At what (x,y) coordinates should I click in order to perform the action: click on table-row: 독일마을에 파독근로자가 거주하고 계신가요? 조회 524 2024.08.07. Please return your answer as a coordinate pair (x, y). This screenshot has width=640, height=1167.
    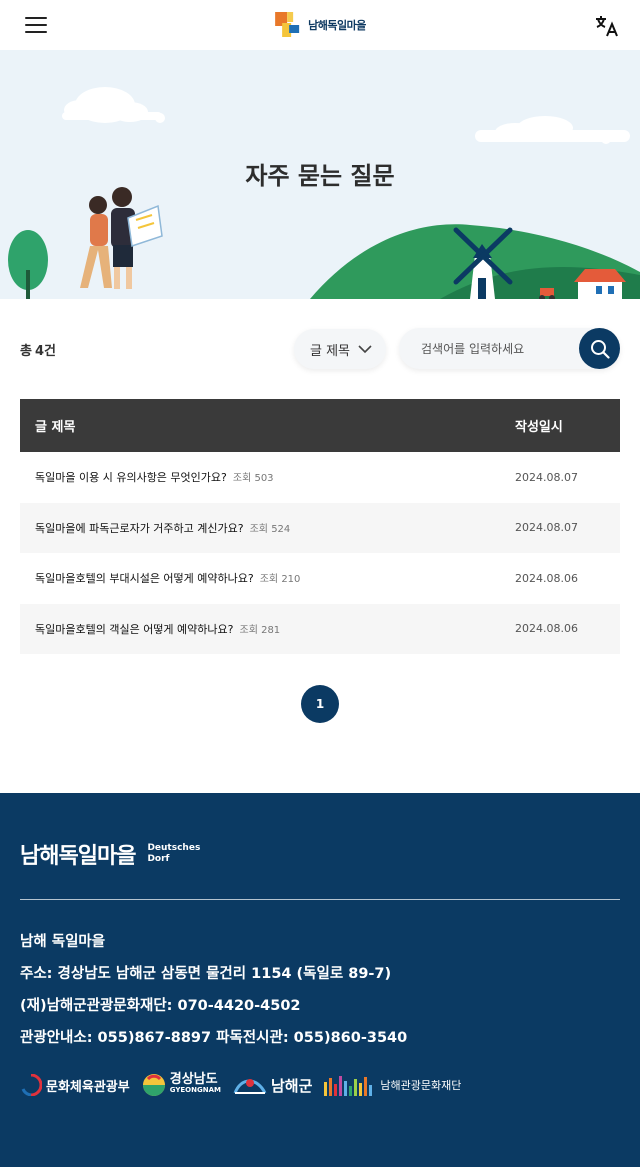
    Looking at the image, I should click on (320, 527).